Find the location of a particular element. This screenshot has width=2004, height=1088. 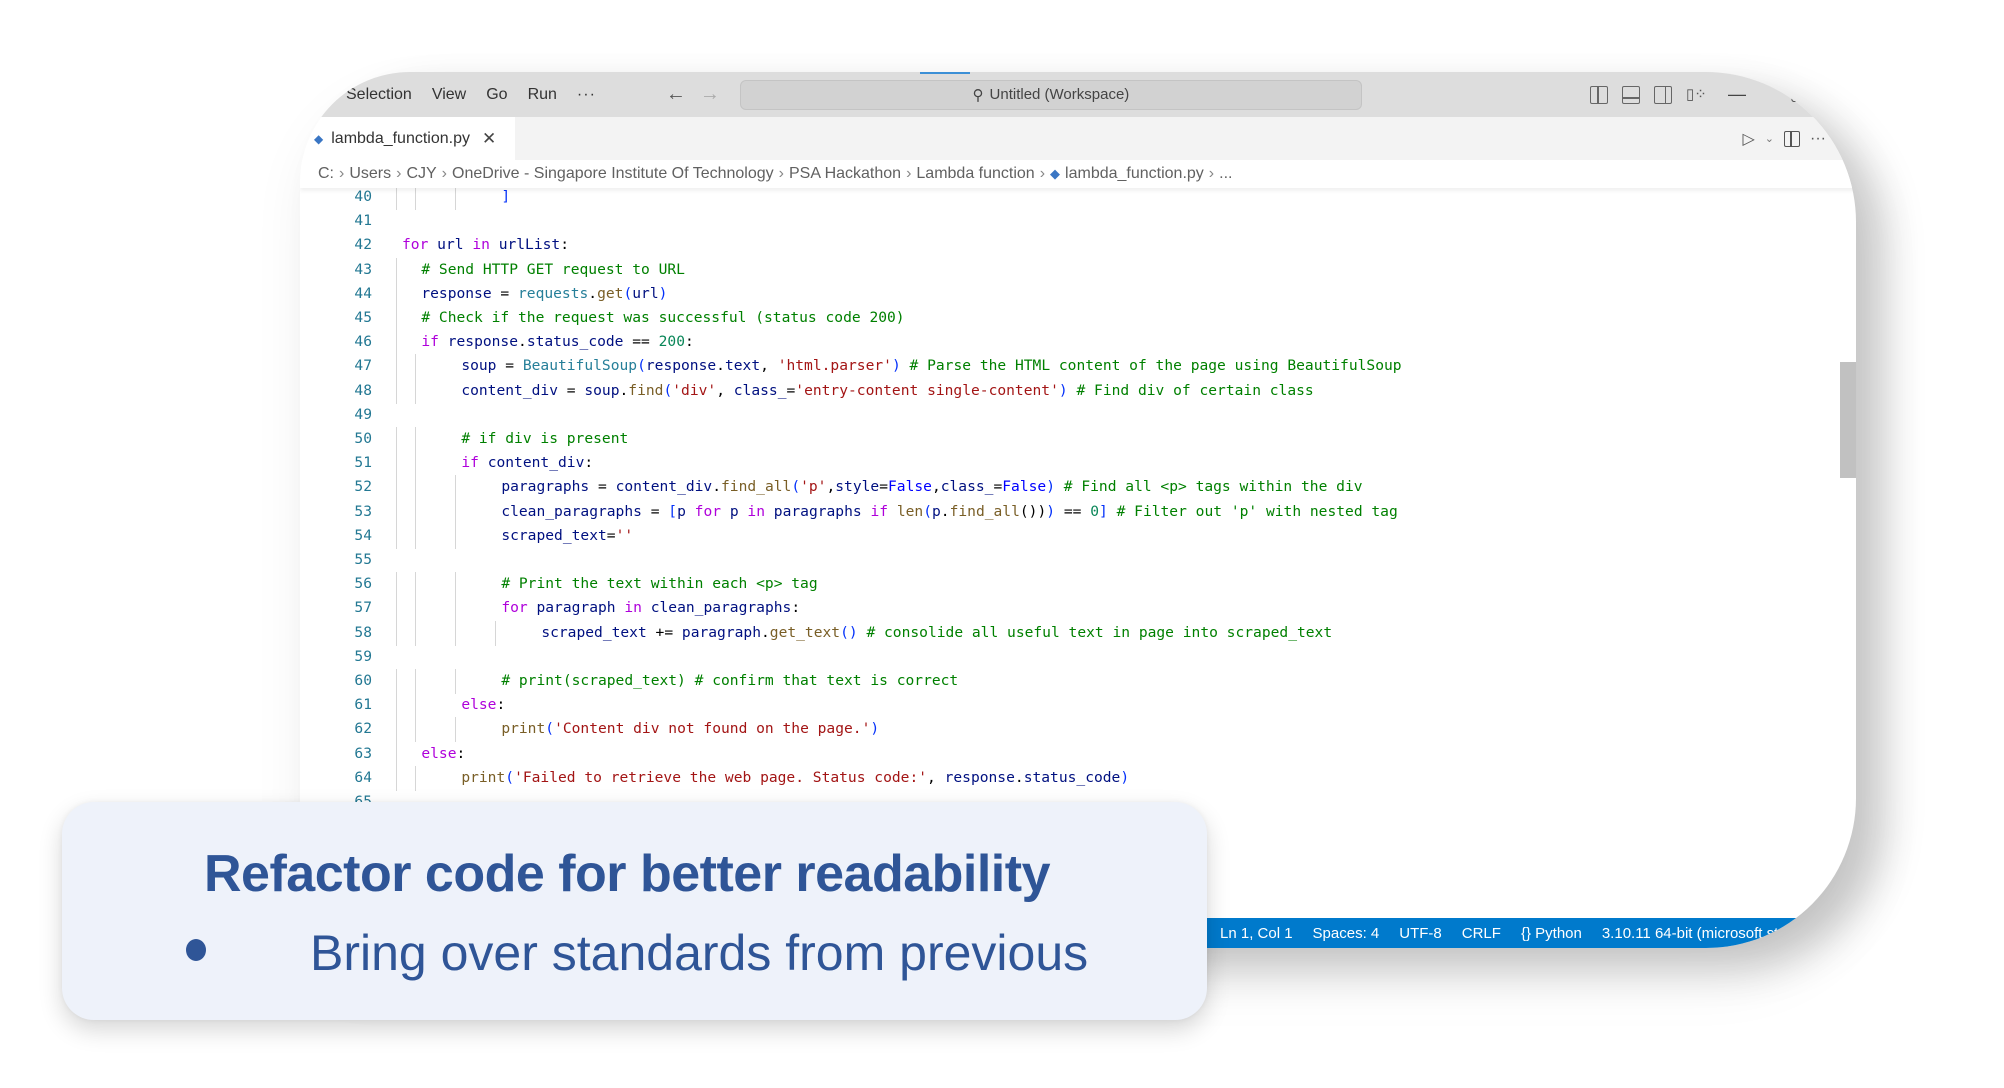

code-line: 50 # if div is present is located at coordinates (1078, 439).